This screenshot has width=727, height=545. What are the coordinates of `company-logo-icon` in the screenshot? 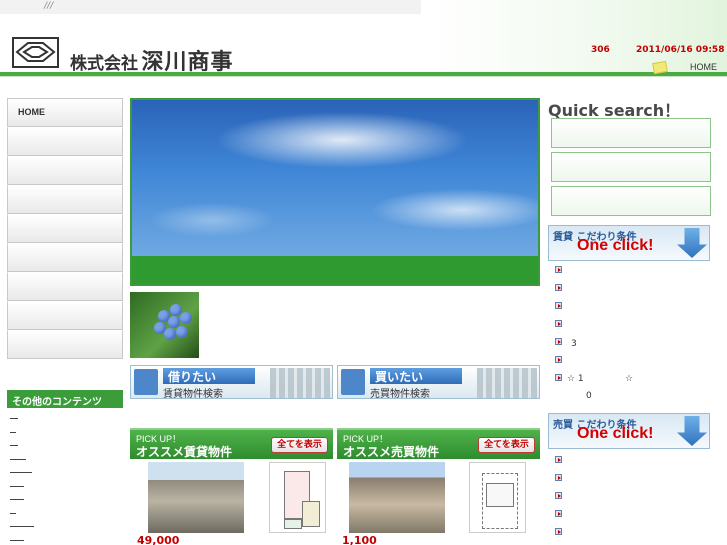 It's located at (35, 52).